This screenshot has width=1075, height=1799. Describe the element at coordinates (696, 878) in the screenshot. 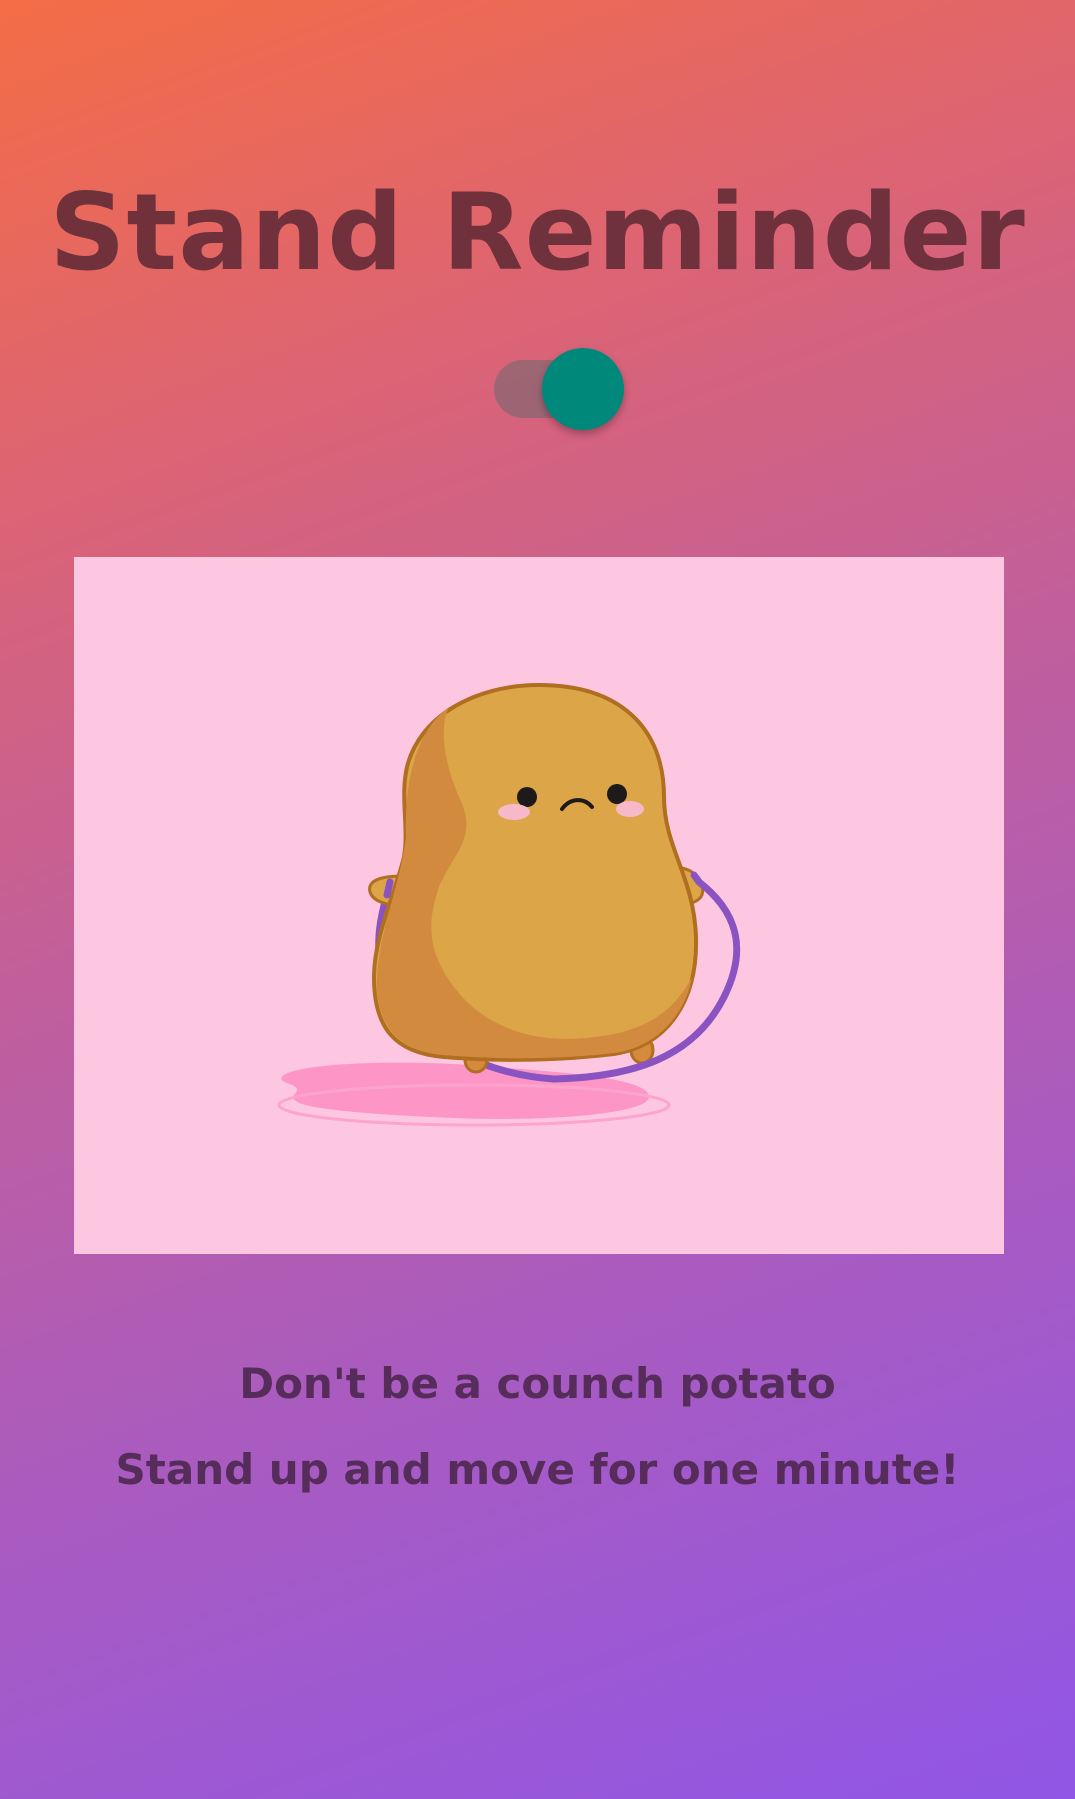

I see `jump-rope-right-handle` at that location.